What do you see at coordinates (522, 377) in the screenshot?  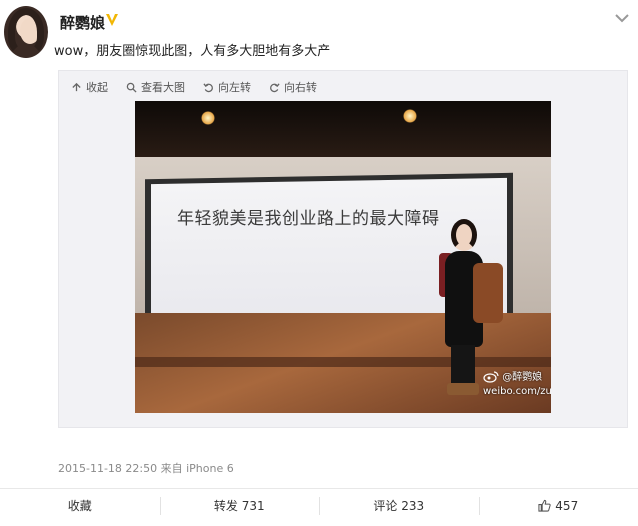 I see `watermark-name: @醉鹦娘` at bounding box center [522, 377].